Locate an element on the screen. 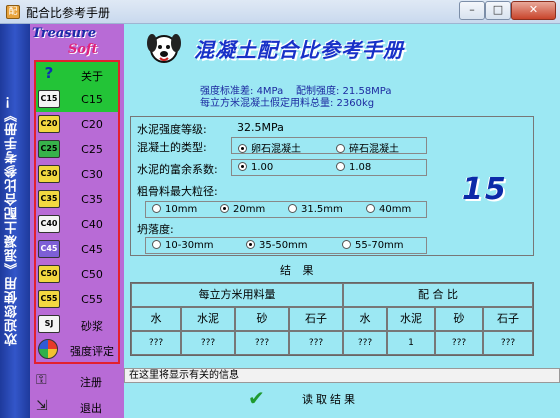 This screenshot has height=418, width=560. sidebar-item-c50: C50 C50 is located at coordinates (77, 274).